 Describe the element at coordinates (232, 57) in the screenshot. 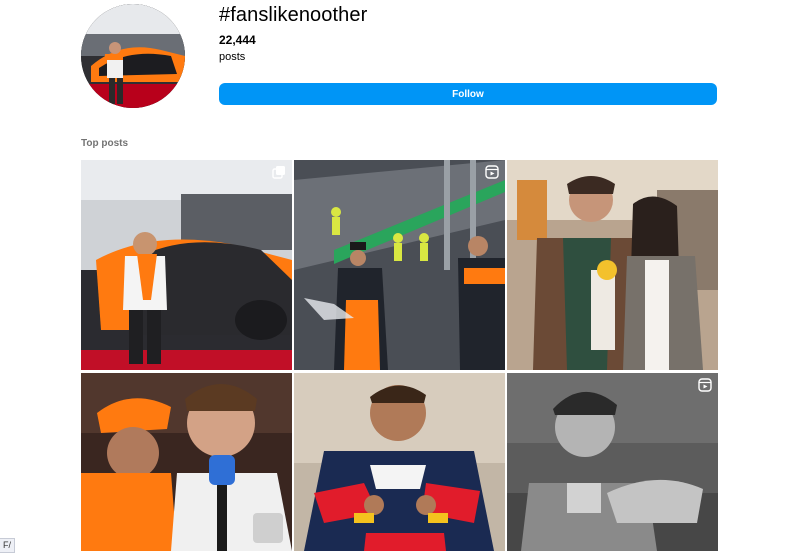

I see `post-count-label: posts` at that location.